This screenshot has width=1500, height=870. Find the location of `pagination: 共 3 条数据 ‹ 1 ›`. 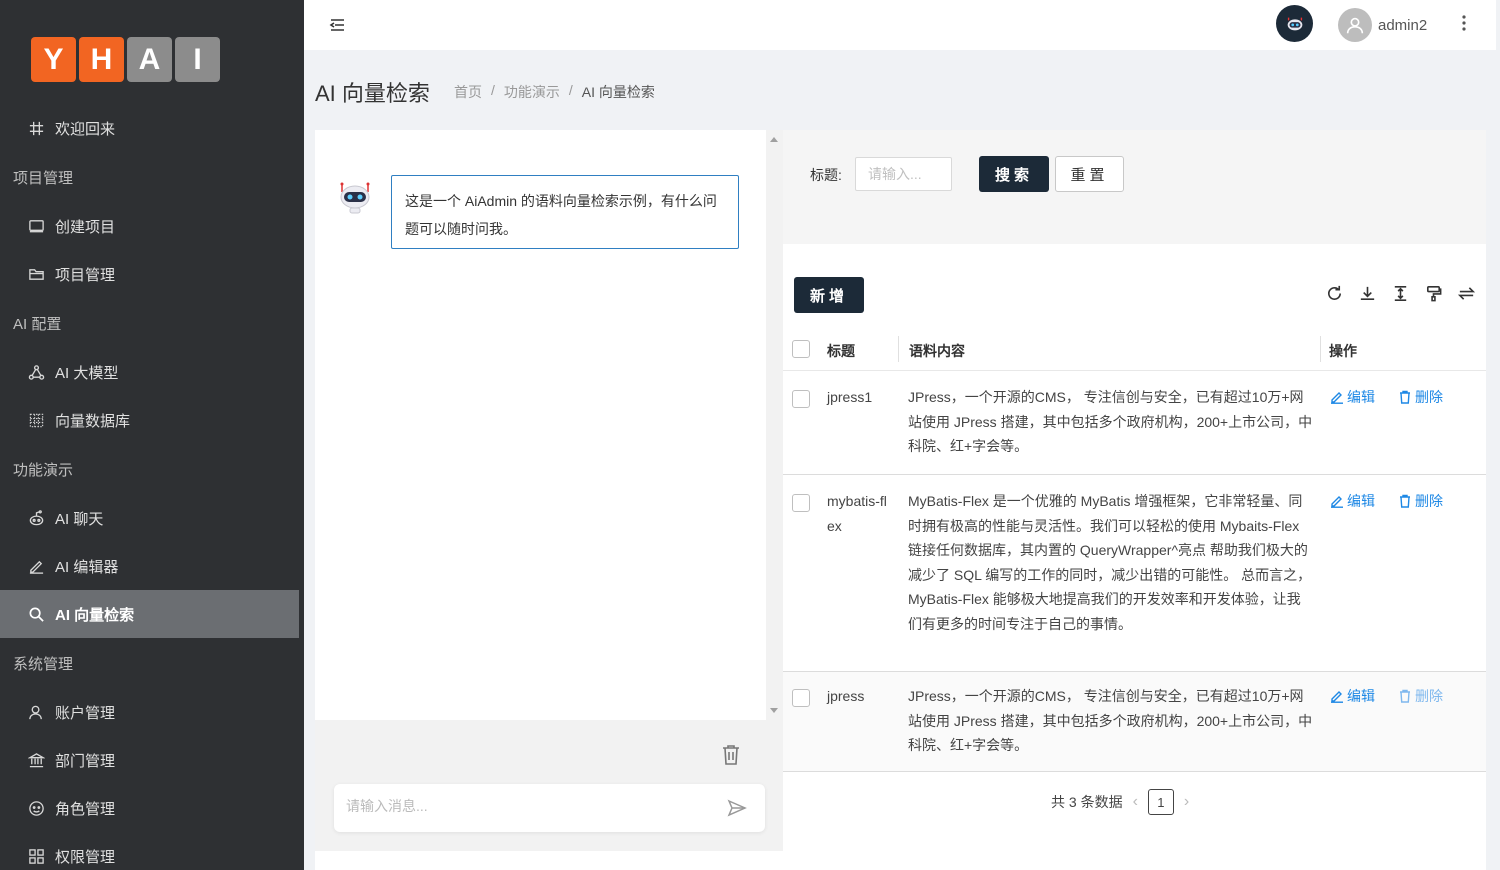

pagination: 共 3 条数据 ‹ 1 › is located at coordinates (1120, 802).